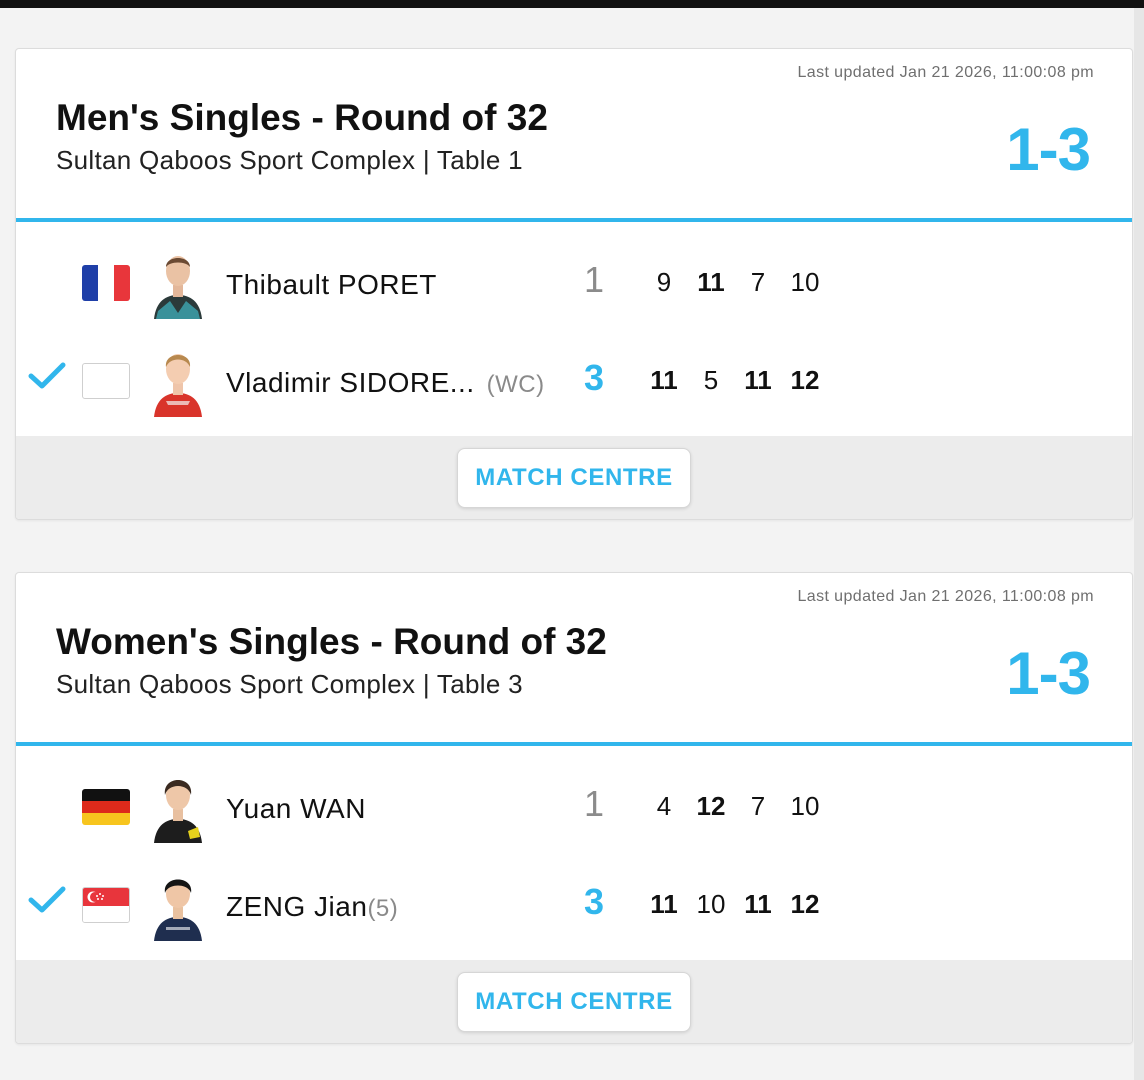  I want to click on germany-flag-icon, so click(106, 807).